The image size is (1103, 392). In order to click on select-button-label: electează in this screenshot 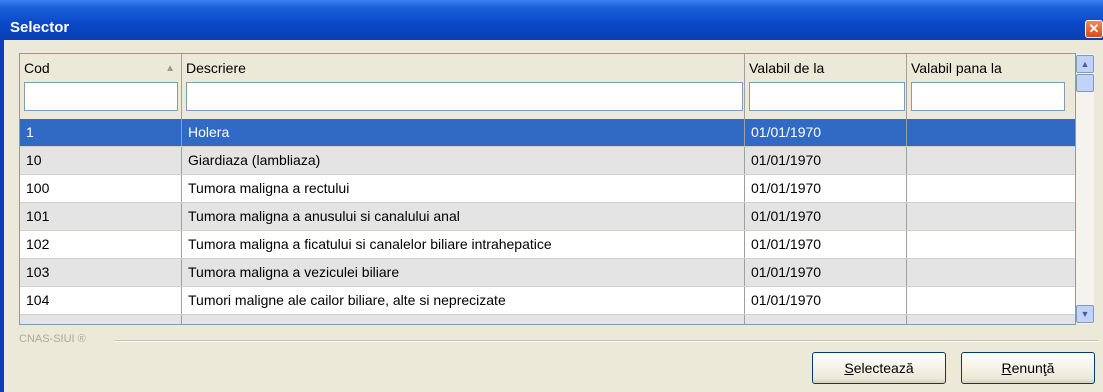, I will do `click(883, 368)`.